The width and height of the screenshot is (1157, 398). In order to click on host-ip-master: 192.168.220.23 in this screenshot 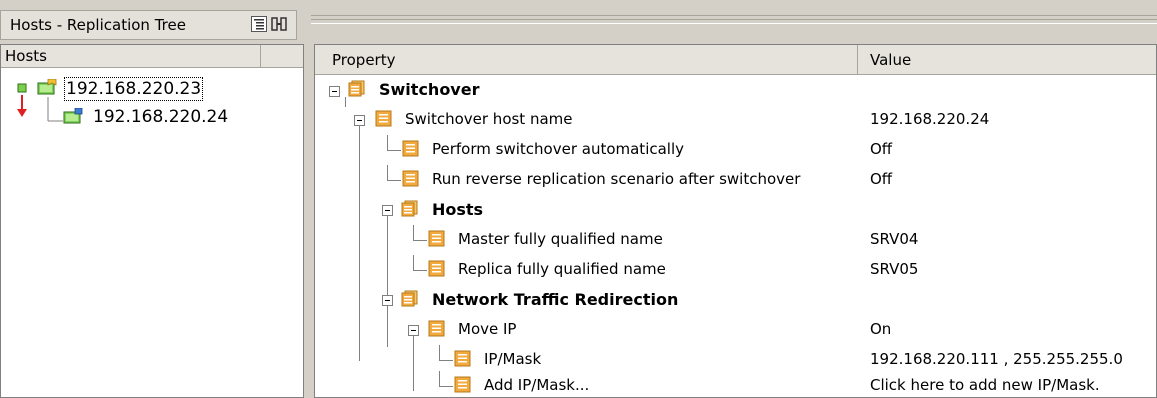, I will do `click(134, 89)`.